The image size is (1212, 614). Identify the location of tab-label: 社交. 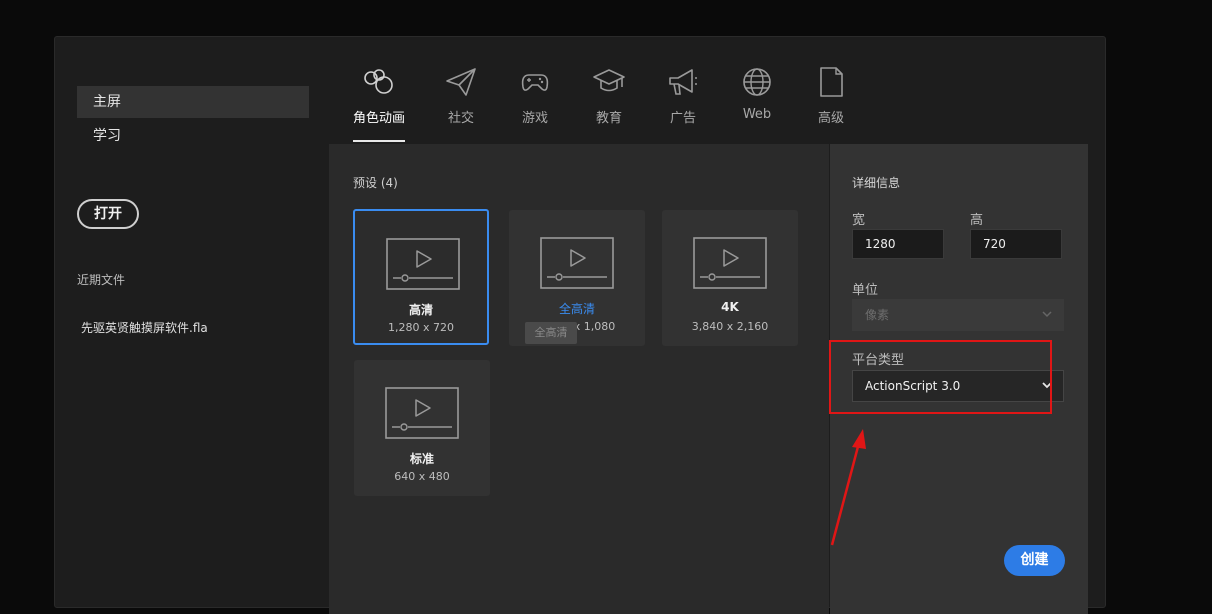
(460, 118).